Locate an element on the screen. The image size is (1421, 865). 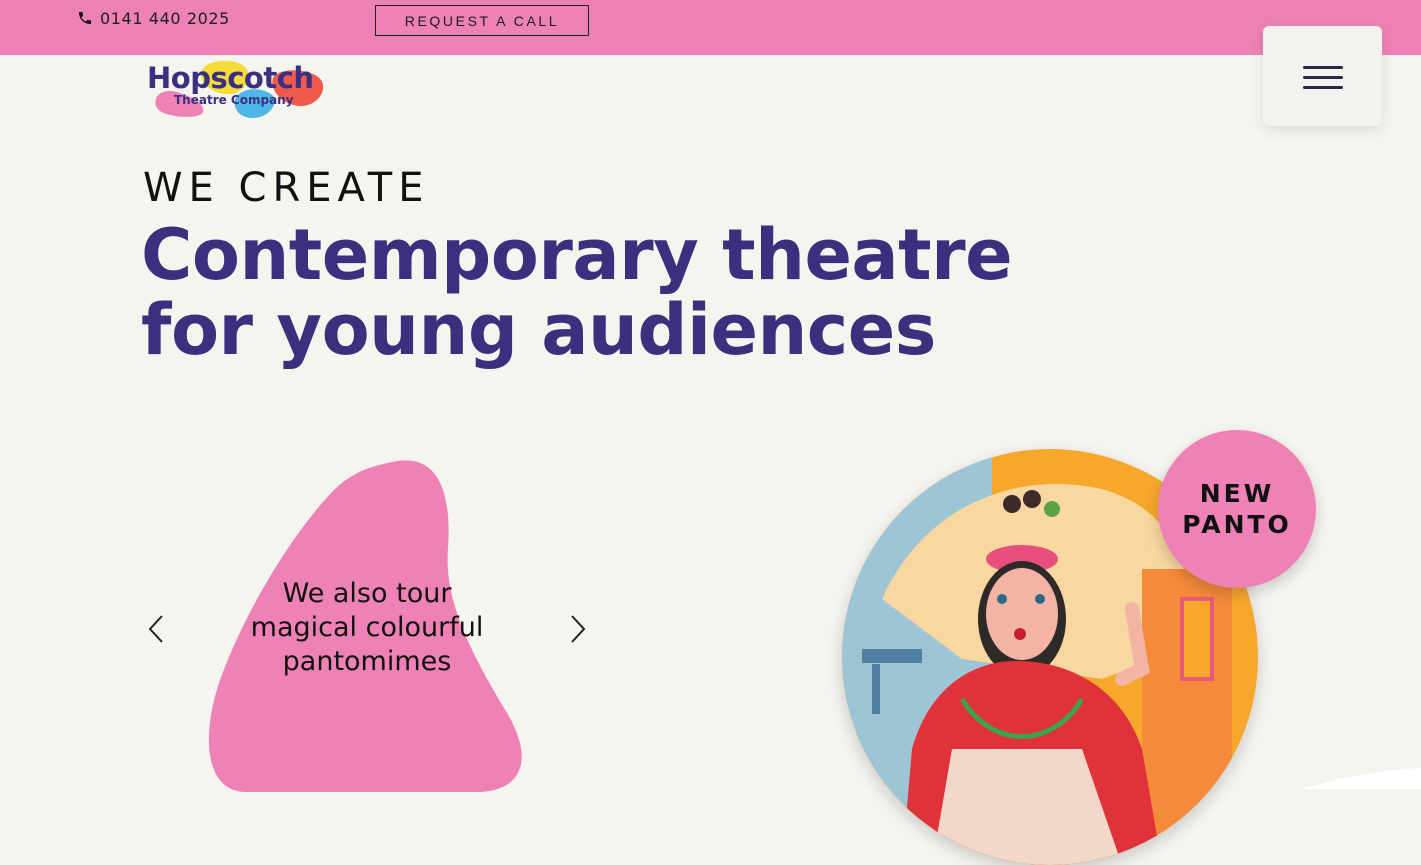
slide-text-line-2: magical colourful is located at coordinates (367, 627).